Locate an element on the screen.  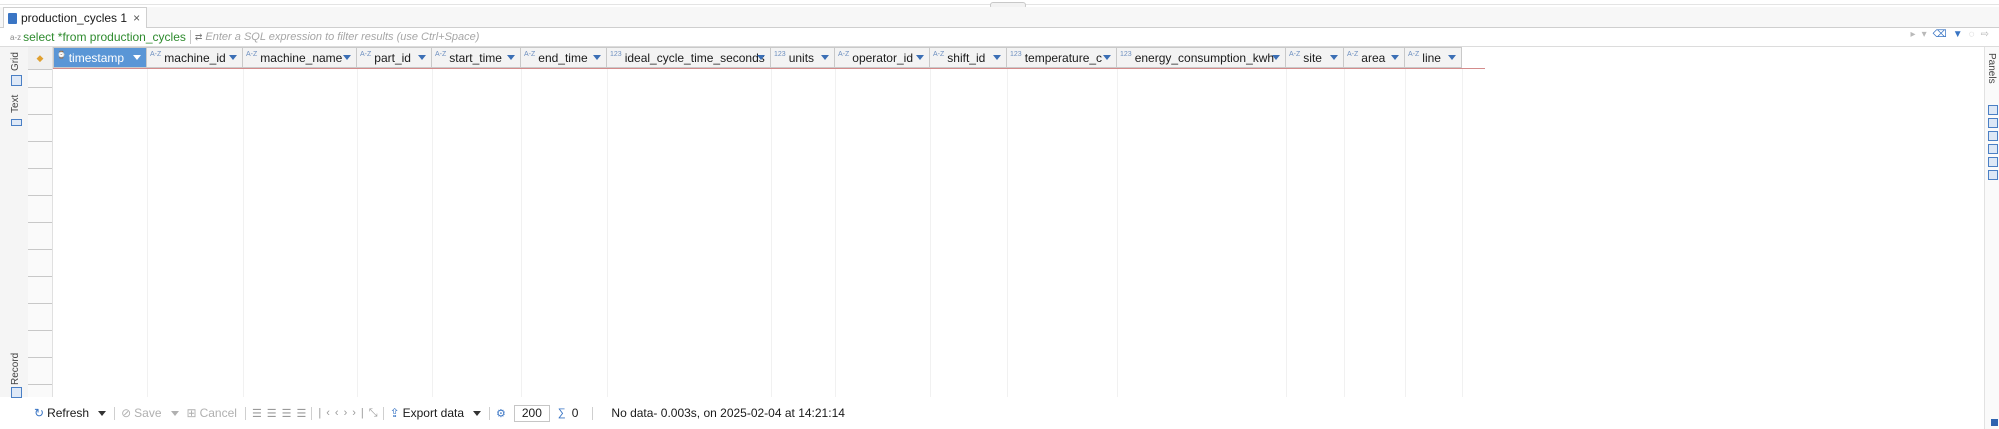
column-header-ideal-cycle-time-seconds: 123 ideal_cycle_time_seconds is located at coordinates (689, 57).